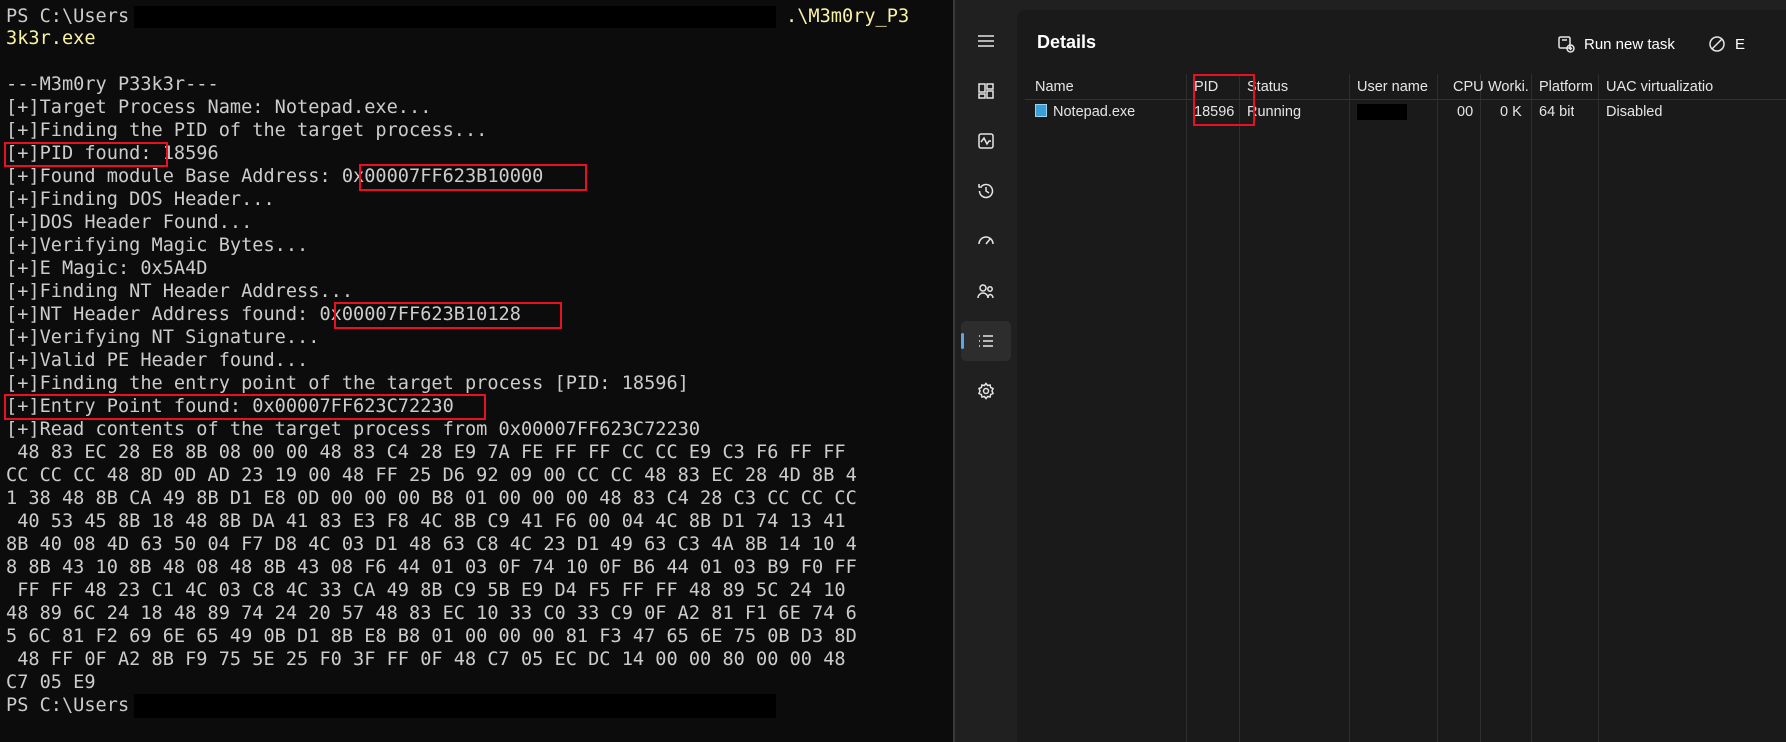  What do you see at coordinates (1041, 110) in the screenshot?
I see `notepad-app-icon` at bounding box center [1041, 110].